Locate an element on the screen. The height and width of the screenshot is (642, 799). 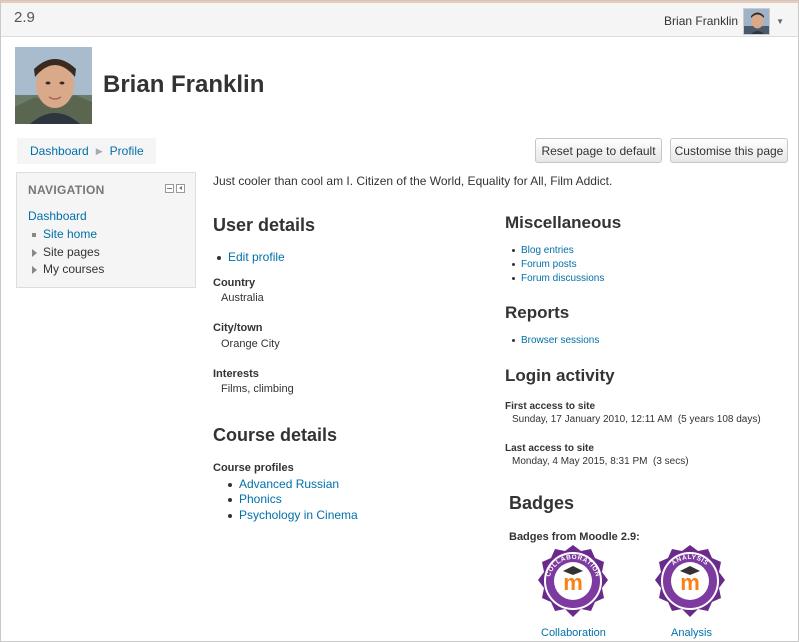
browser-sessions-link: Browser sessions is located at coordinates (560, 340).